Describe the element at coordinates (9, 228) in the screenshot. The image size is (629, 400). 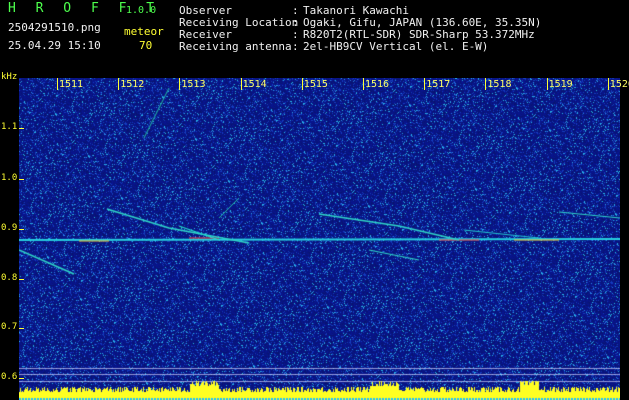
I see `y-tick-label: 0.9` at that location.